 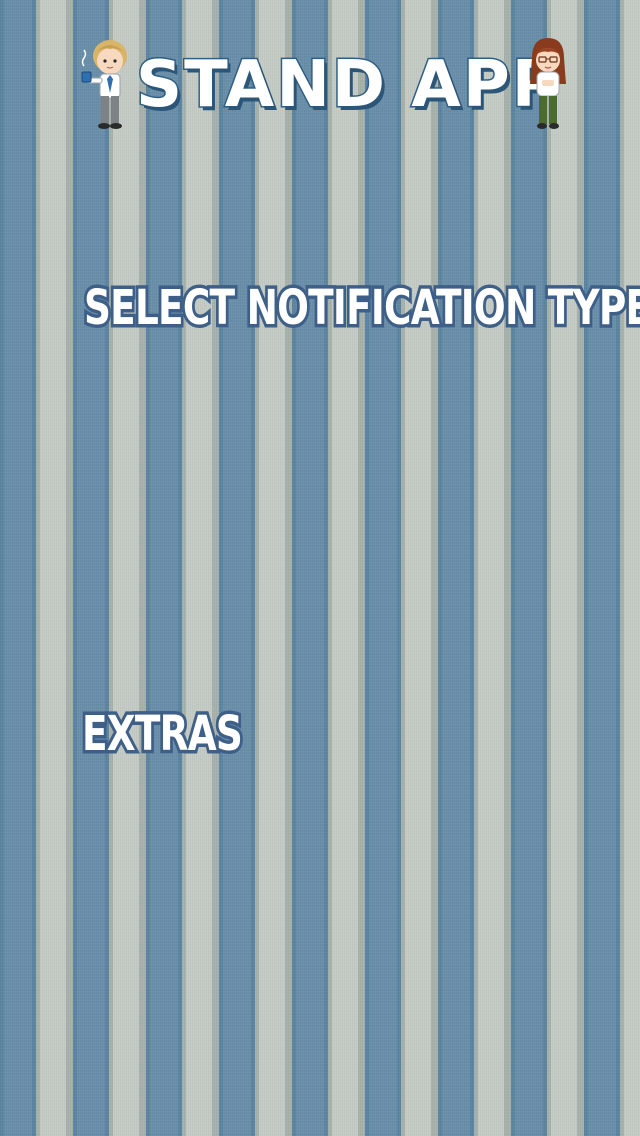 What do you see at coordinates (348, 85) in the screenshot?
I see `app-title: STAND APP` at bounding box center [348, 85].